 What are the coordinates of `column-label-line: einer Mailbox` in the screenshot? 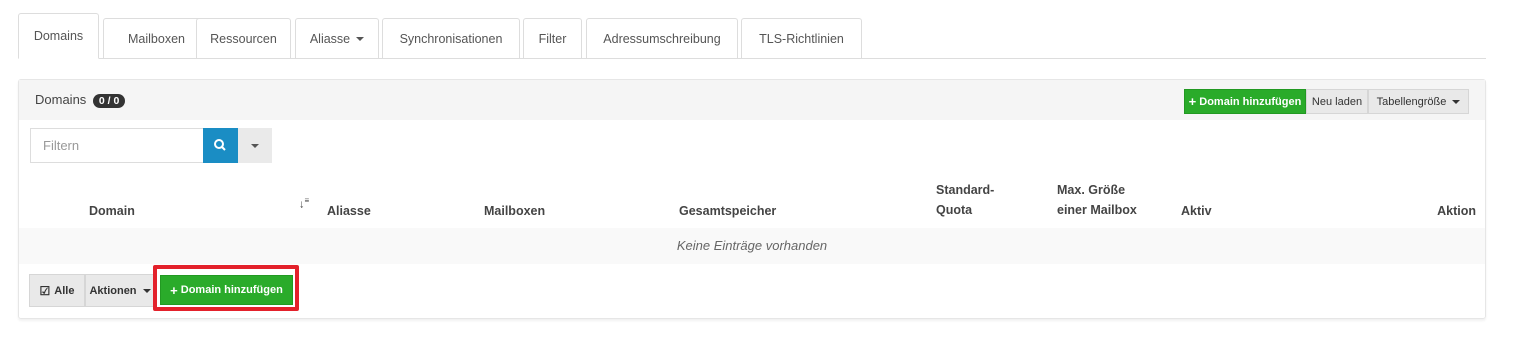 It's located at (1097, 210).